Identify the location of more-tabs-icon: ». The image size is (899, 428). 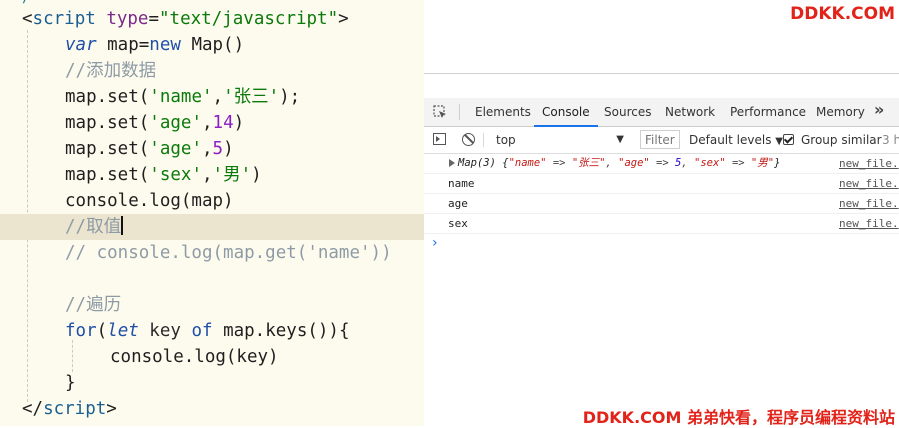
(879, 109).